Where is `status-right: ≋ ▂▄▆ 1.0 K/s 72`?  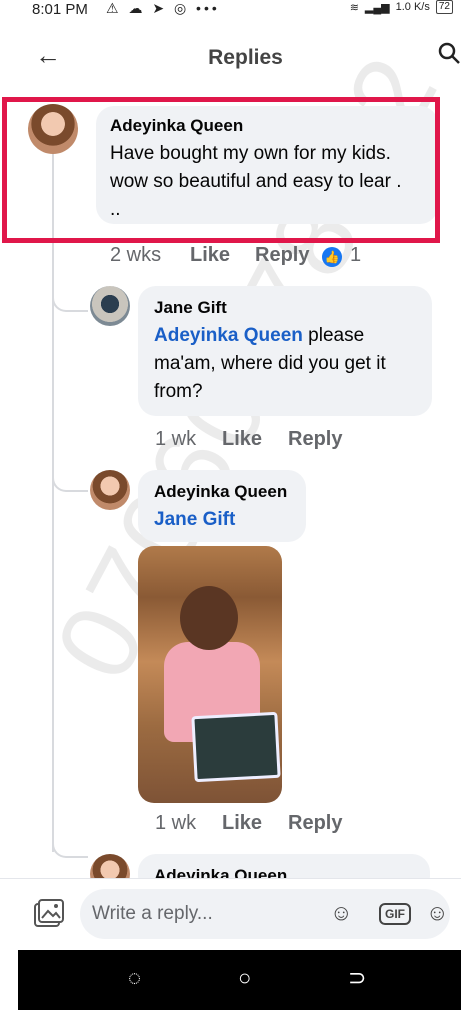
status-right: ≋ ▂▄▆ 1.0 K/s 72 is located at coordinates (401, 7).